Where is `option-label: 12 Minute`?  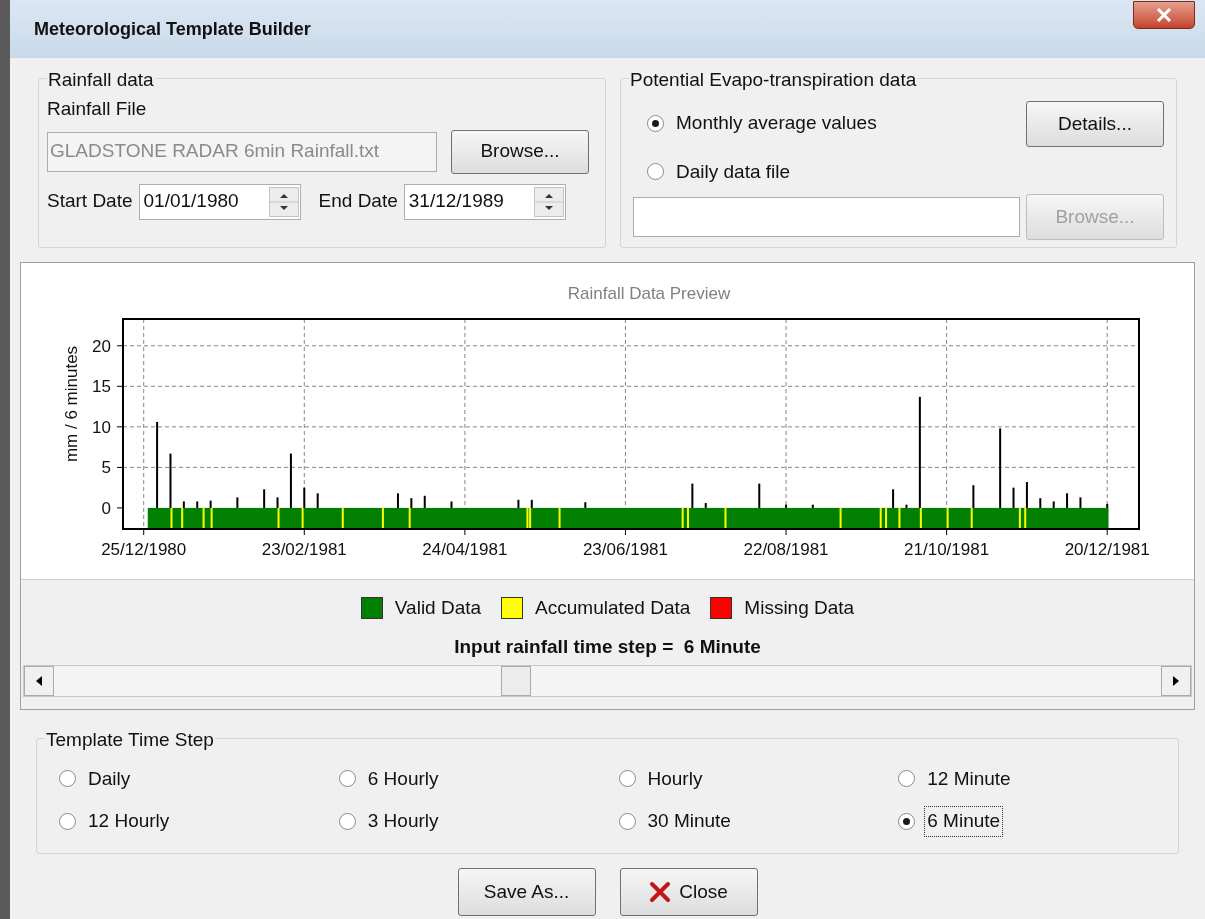
option-label: 12 Minute is located at coordinates (969, 778).